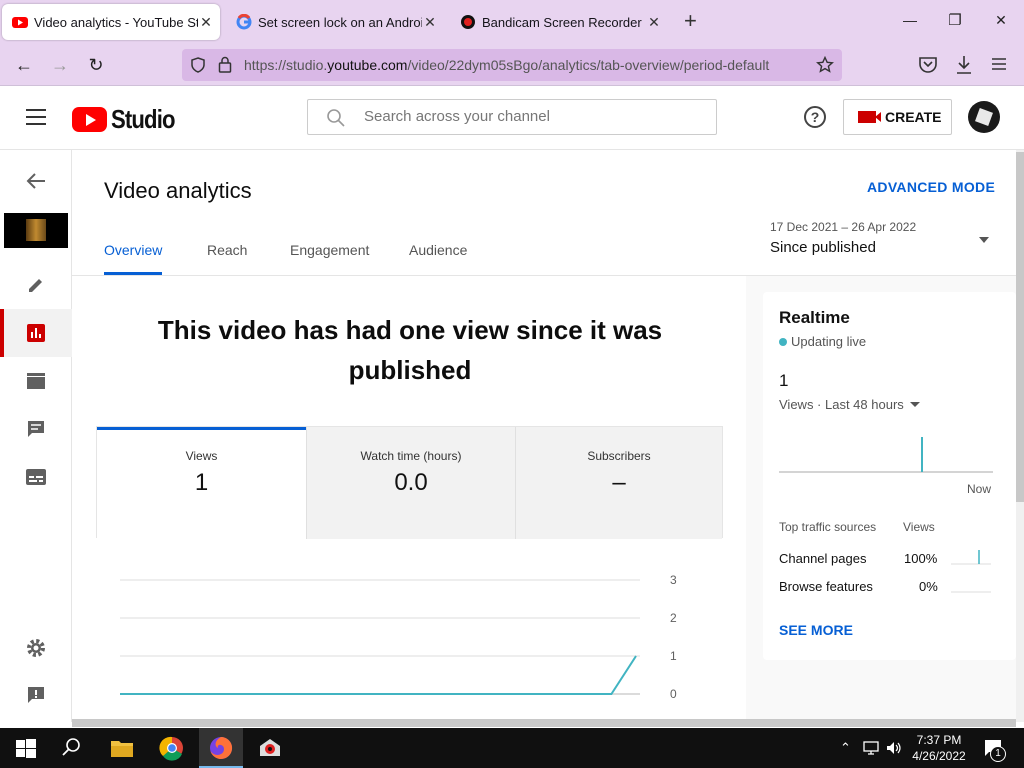  What do you see at coordinates (869, 117) in the screenshot?
I see `video-camera-icon` at bounding box center [869, 117].